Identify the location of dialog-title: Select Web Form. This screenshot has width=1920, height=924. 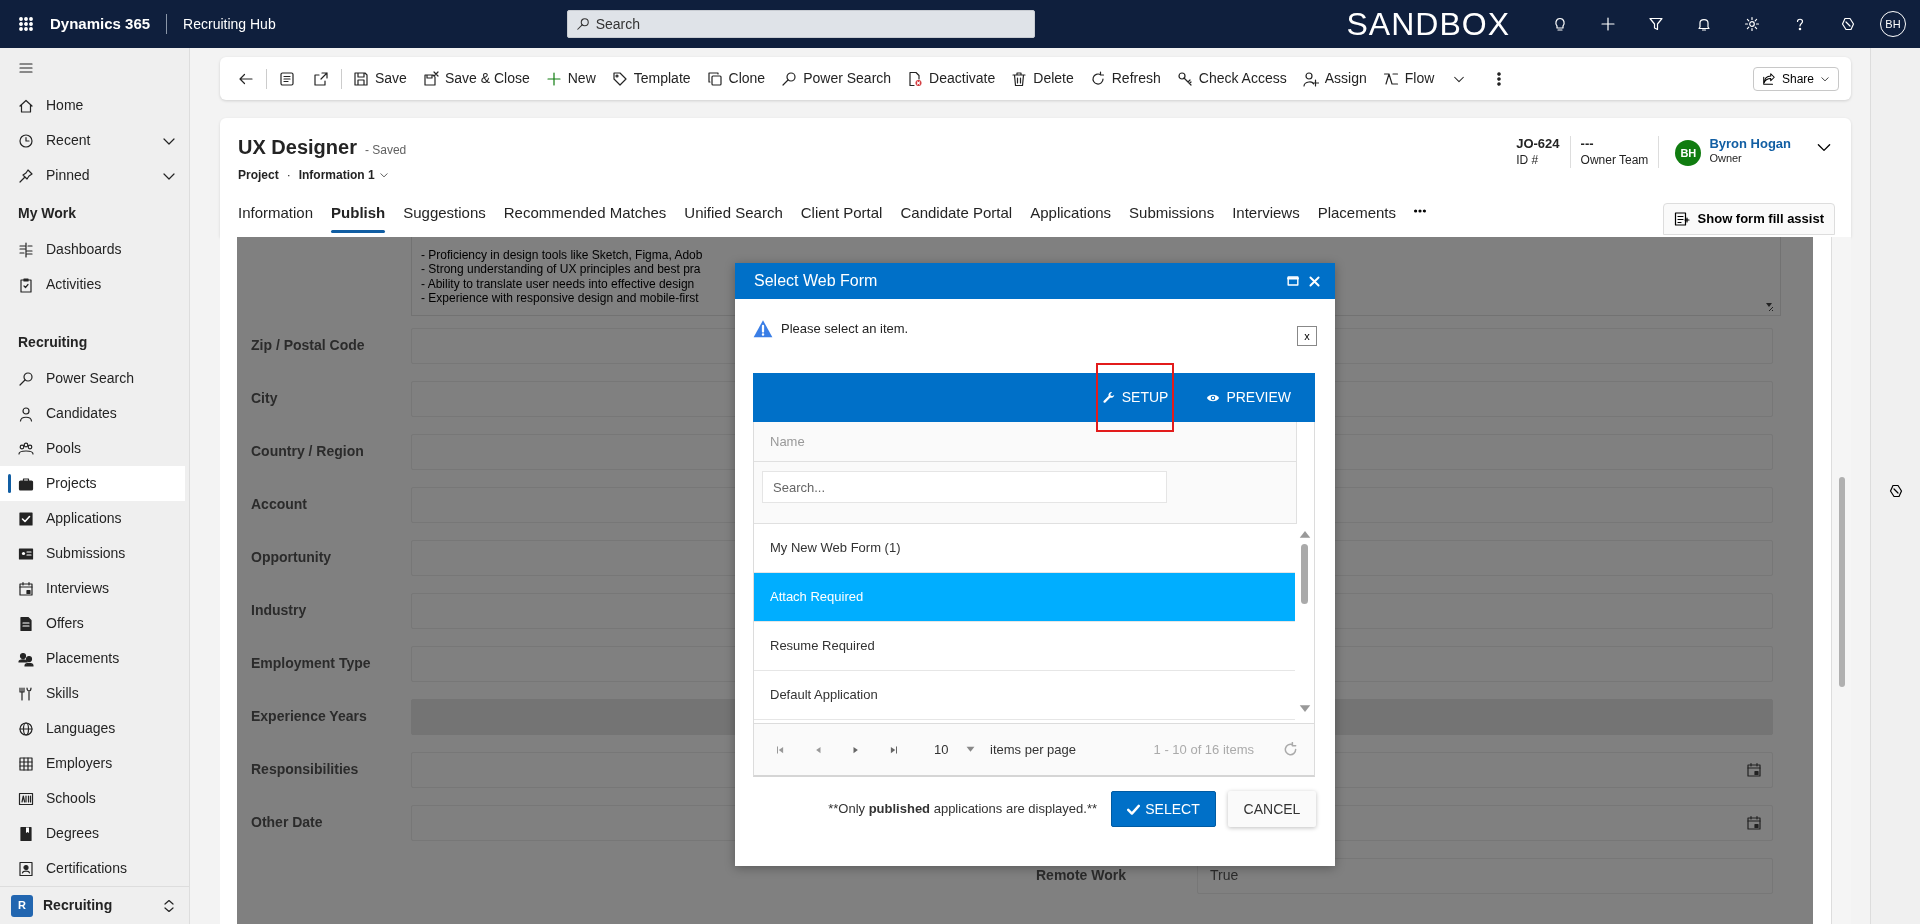
(816, 281).